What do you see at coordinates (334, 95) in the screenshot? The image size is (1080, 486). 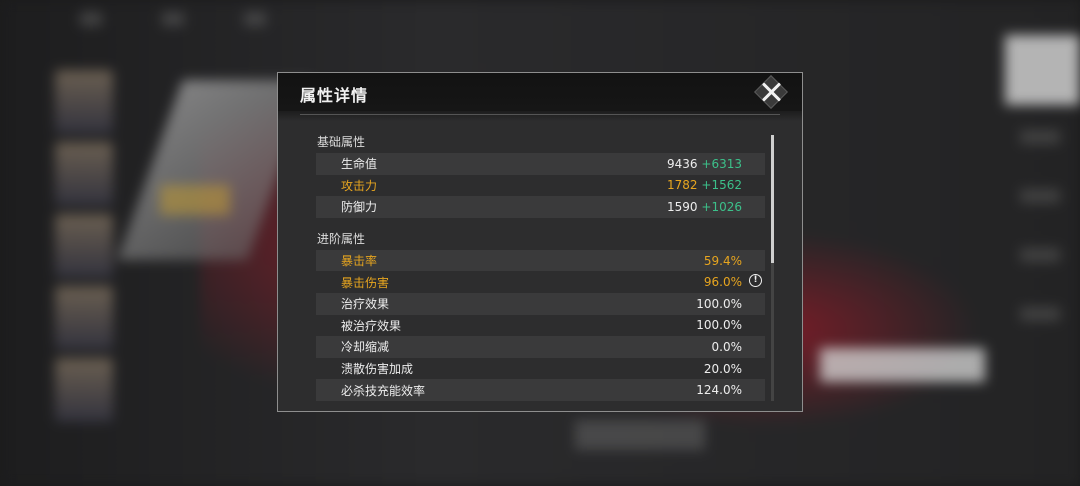 I see `dialog-title: 属性详情` at bounding box center [334, 95].